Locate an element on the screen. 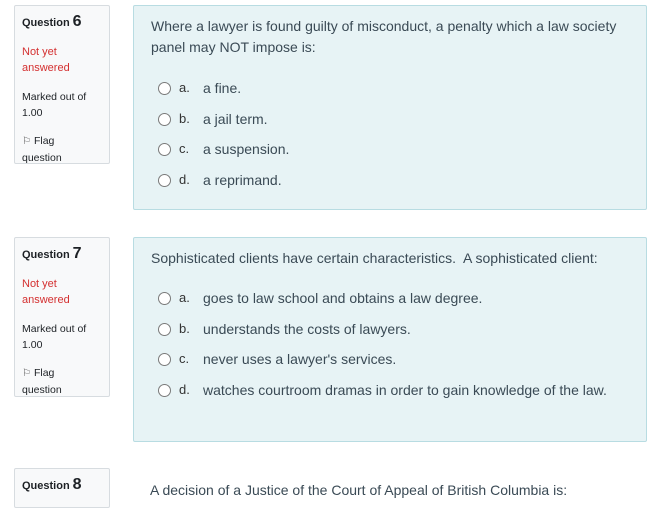 Image resolution: width=660 pixels, height=508 pixels. question-number: Question 8 is located at coordinates (52, 484).